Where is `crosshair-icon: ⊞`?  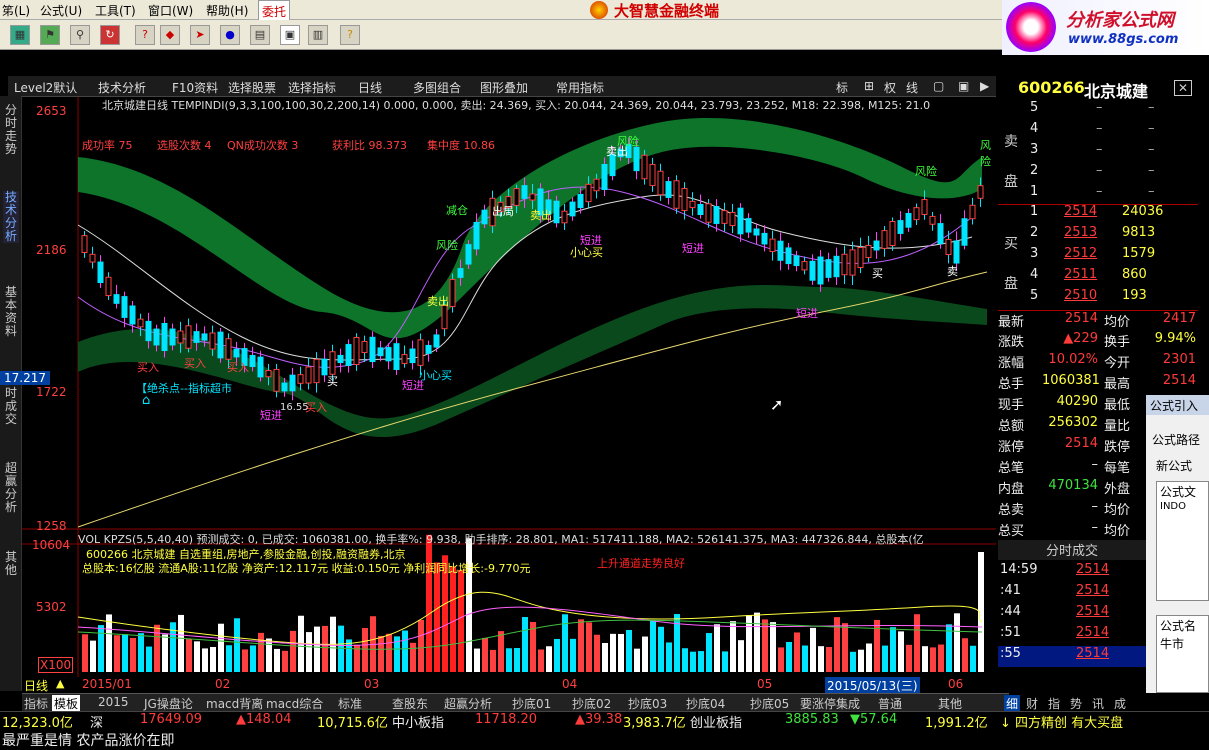
crosshair-icon: ⊞ is located at coordinates (869, 86).